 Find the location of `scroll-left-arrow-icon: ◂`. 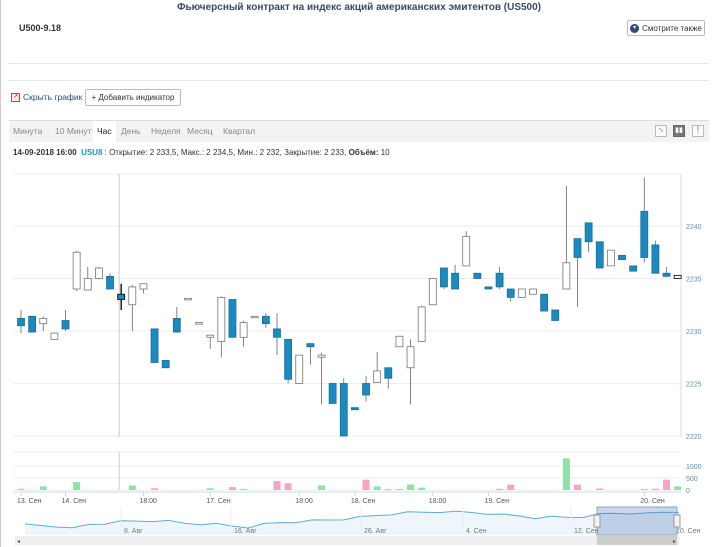

scroll-left-arrow-icon: ◂ is located at coordinates (18, 542).